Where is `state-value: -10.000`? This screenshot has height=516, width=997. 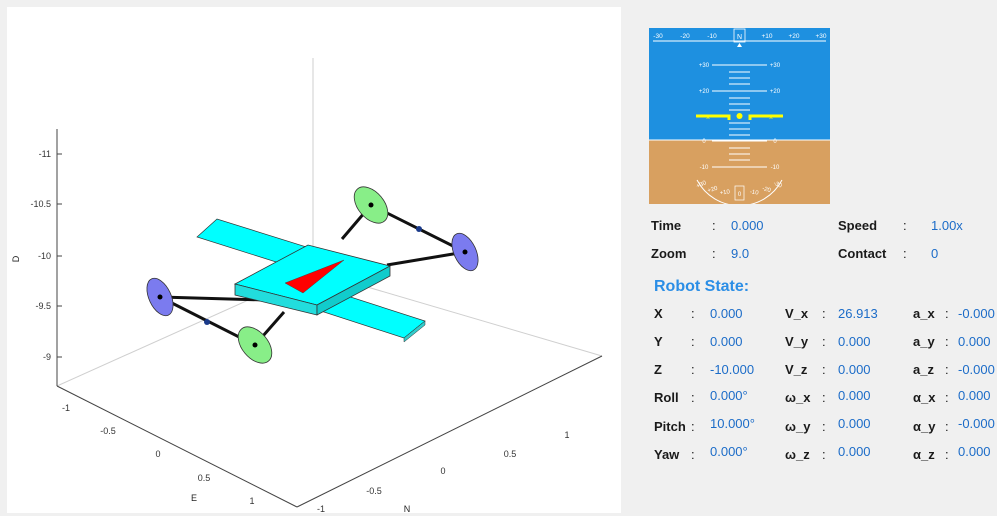
state-value: -10.000 is located at coordinates (732, 369).